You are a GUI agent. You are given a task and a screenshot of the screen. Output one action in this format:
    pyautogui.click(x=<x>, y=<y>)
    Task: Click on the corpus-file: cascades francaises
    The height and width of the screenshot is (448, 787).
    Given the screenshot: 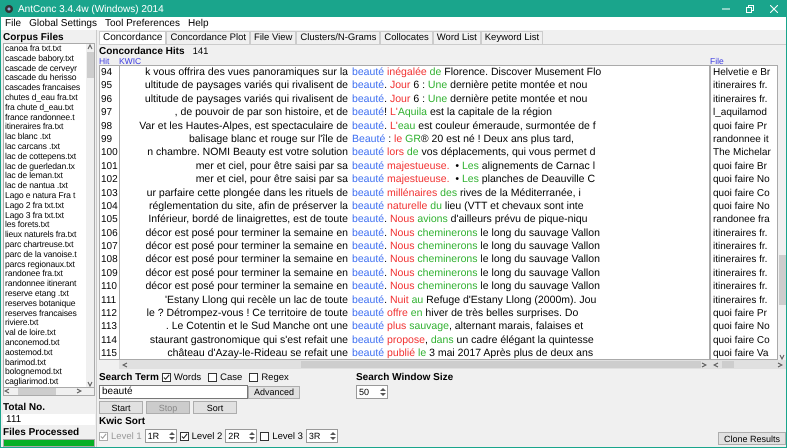 What is the action you would take?
    pyautogui.click(x=45, y=88)
    